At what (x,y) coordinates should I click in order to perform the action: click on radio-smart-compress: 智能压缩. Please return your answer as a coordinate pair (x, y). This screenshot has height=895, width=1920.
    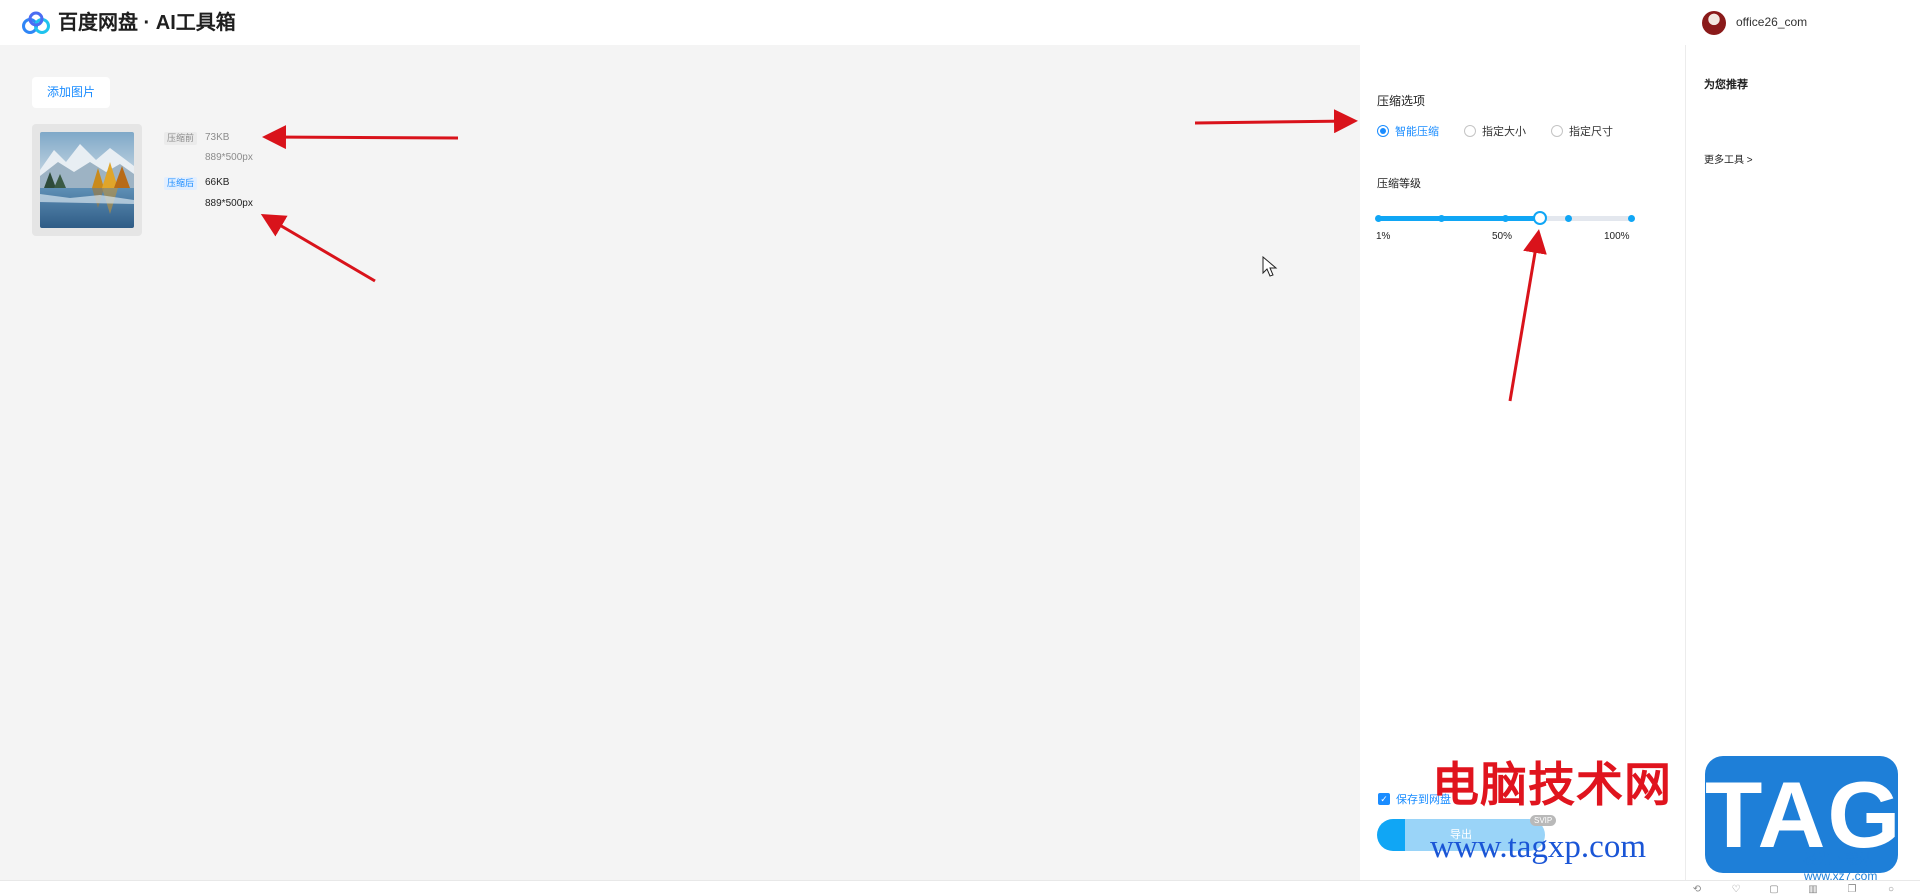
    Looking at the image, I should click on (1408, 131).